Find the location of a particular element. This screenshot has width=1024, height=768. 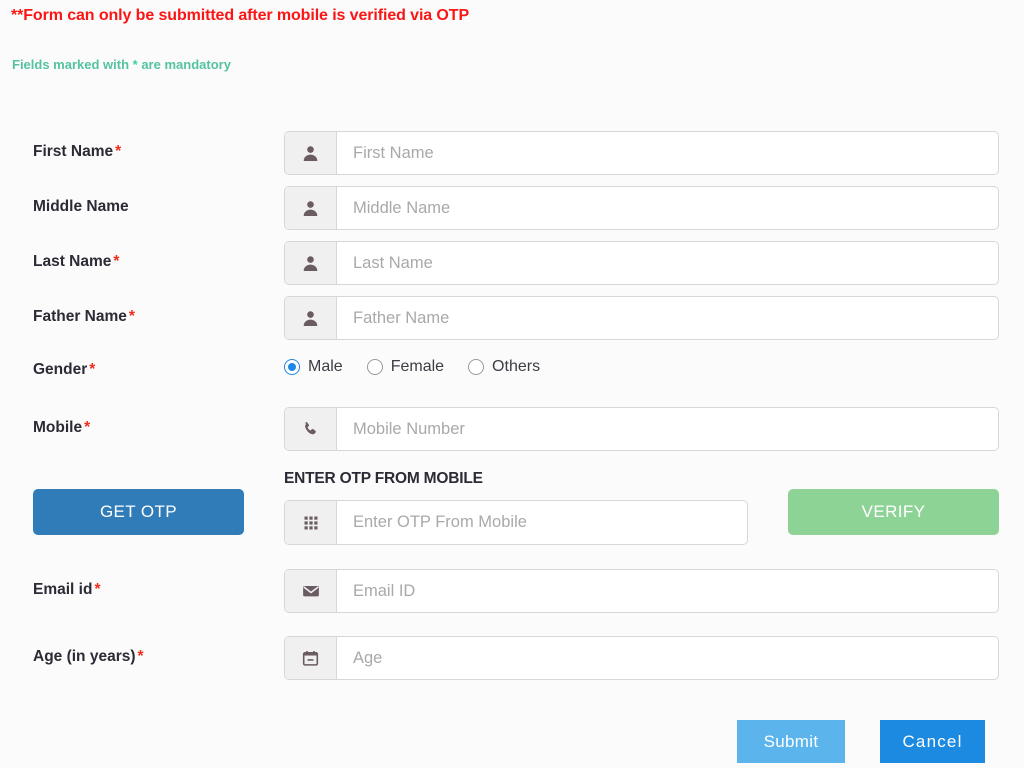

input-group-father-name is located at coordinates (641, 318).